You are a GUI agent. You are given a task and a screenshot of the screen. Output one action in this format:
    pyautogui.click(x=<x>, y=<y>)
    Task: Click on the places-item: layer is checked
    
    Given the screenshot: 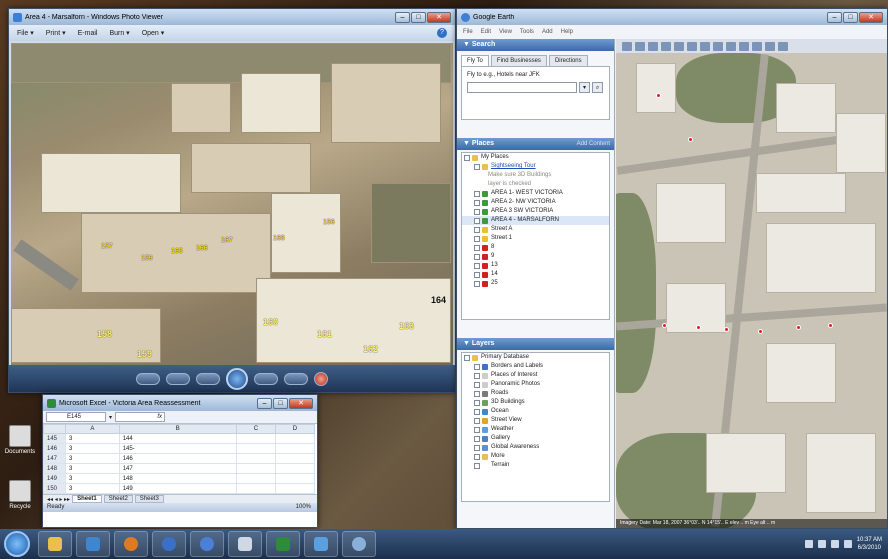 What is the action you would take?
    pyautogui.click(x=535, y=184)
    